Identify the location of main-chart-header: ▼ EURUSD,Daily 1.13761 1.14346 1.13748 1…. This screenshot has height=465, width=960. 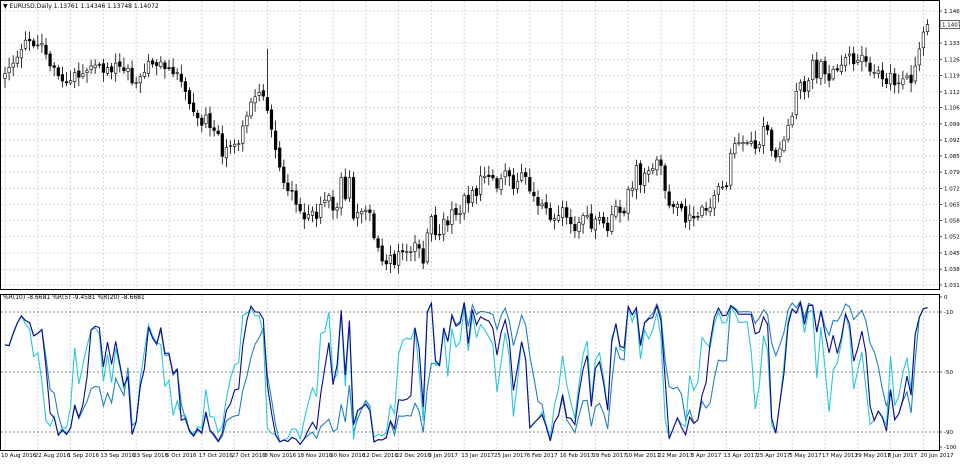
(81, 6).